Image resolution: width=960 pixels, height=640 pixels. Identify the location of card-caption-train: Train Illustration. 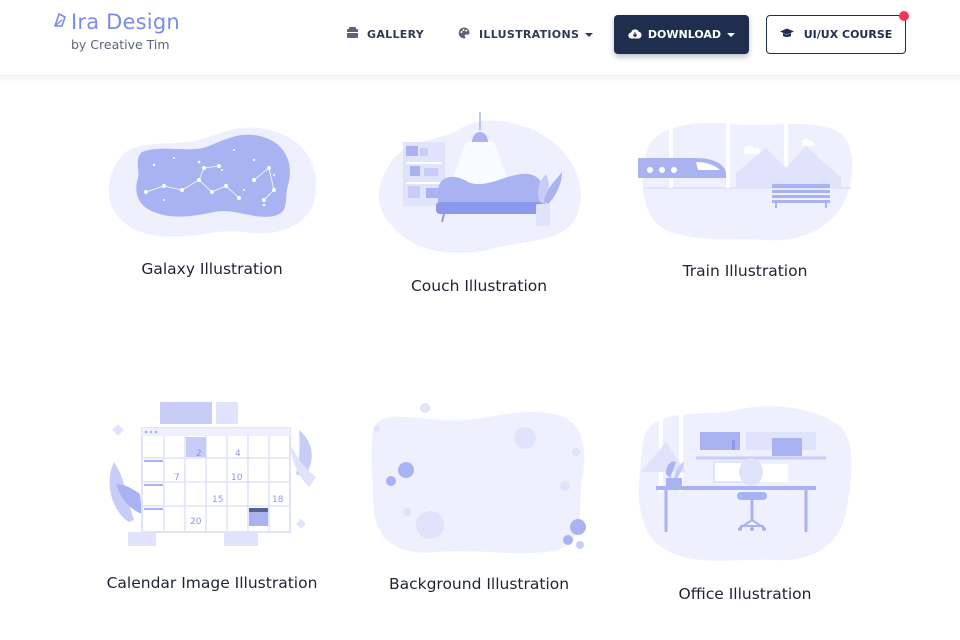
(745, 271).